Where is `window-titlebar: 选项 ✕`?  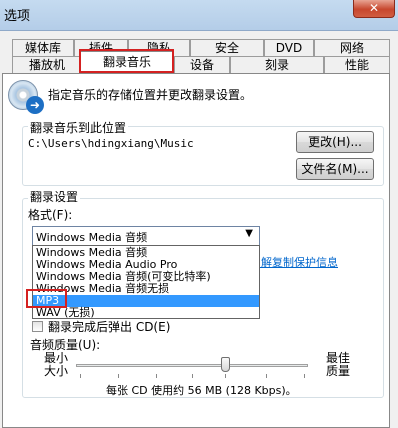 window-titlebar: 选项 ✕ is located at coordinates (199, 15).